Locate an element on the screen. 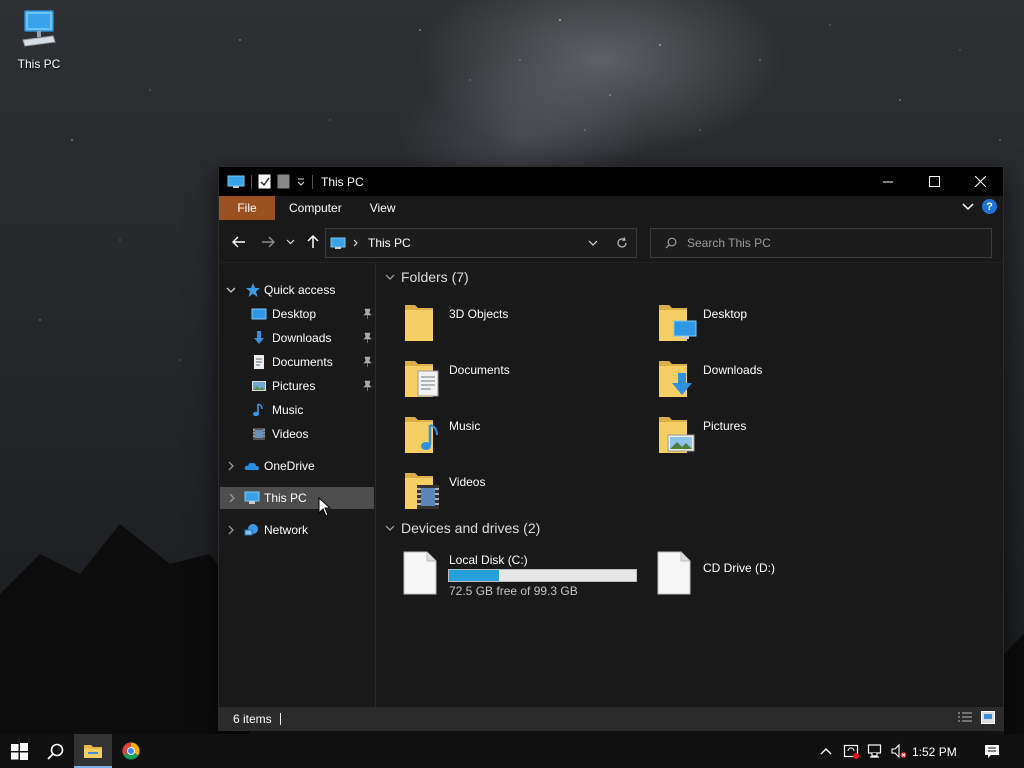 The width and height of the screenshot is (1024, 768). folder-desktop: Desktop is located at coordinates (782, 325).